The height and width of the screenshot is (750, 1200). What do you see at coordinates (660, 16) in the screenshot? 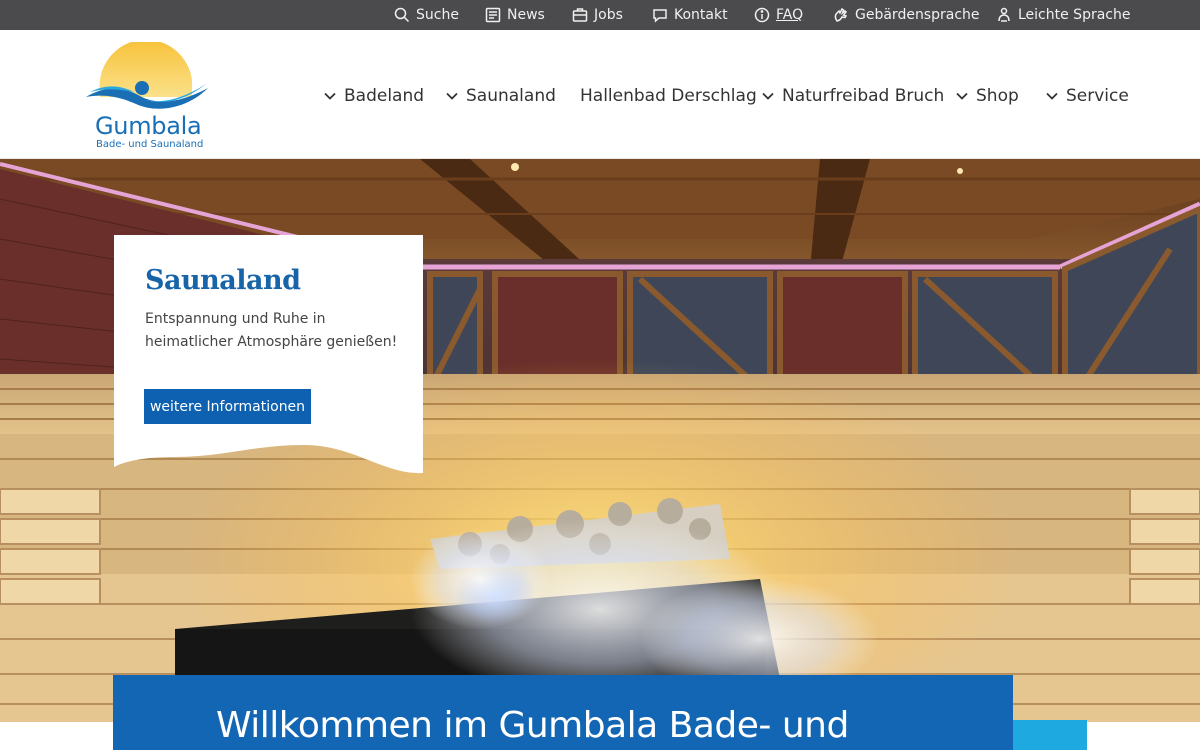
I see `chat-icon` at bounding box center [660, 16].